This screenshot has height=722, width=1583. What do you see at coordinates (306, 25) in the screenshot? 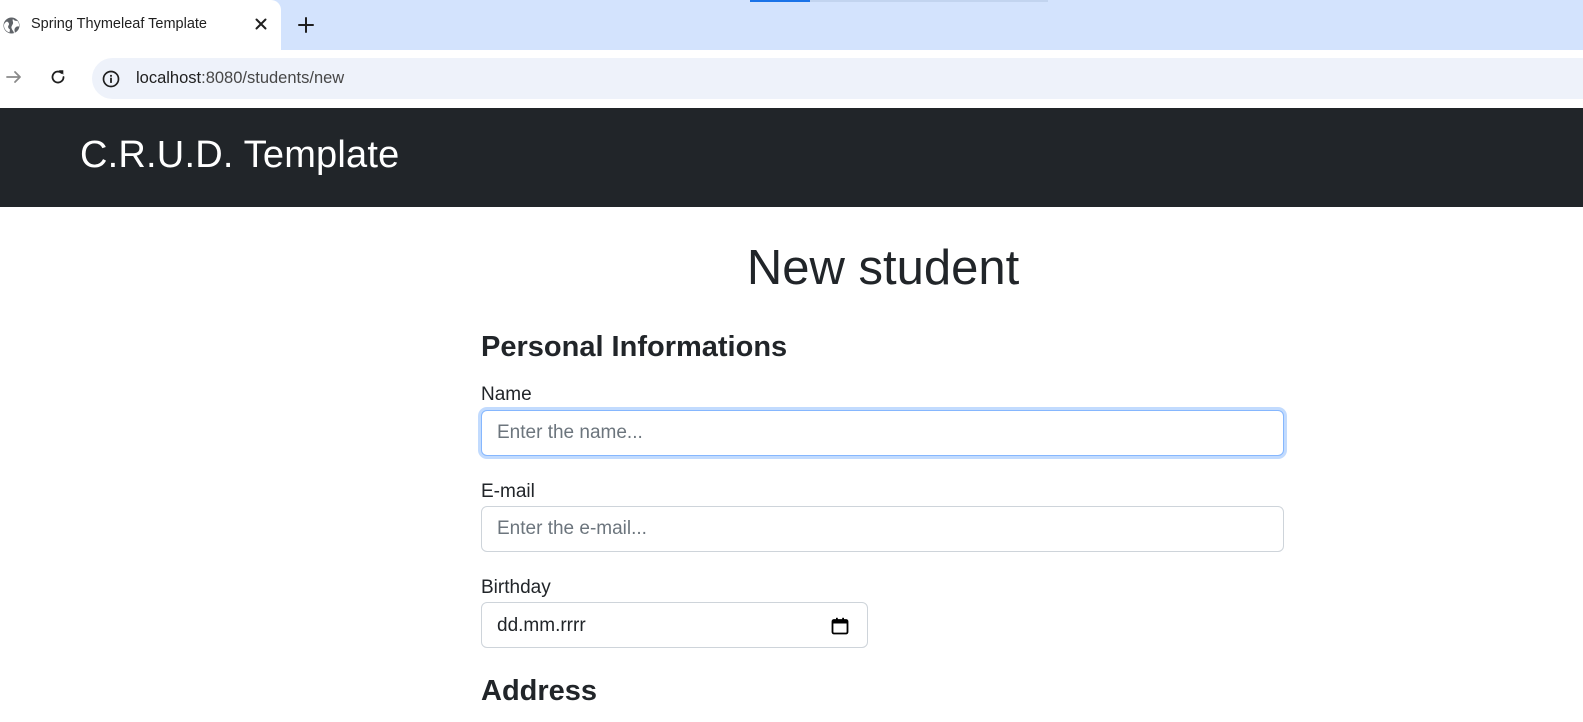
I see `plus-icon` at bounding box center [306, 25].